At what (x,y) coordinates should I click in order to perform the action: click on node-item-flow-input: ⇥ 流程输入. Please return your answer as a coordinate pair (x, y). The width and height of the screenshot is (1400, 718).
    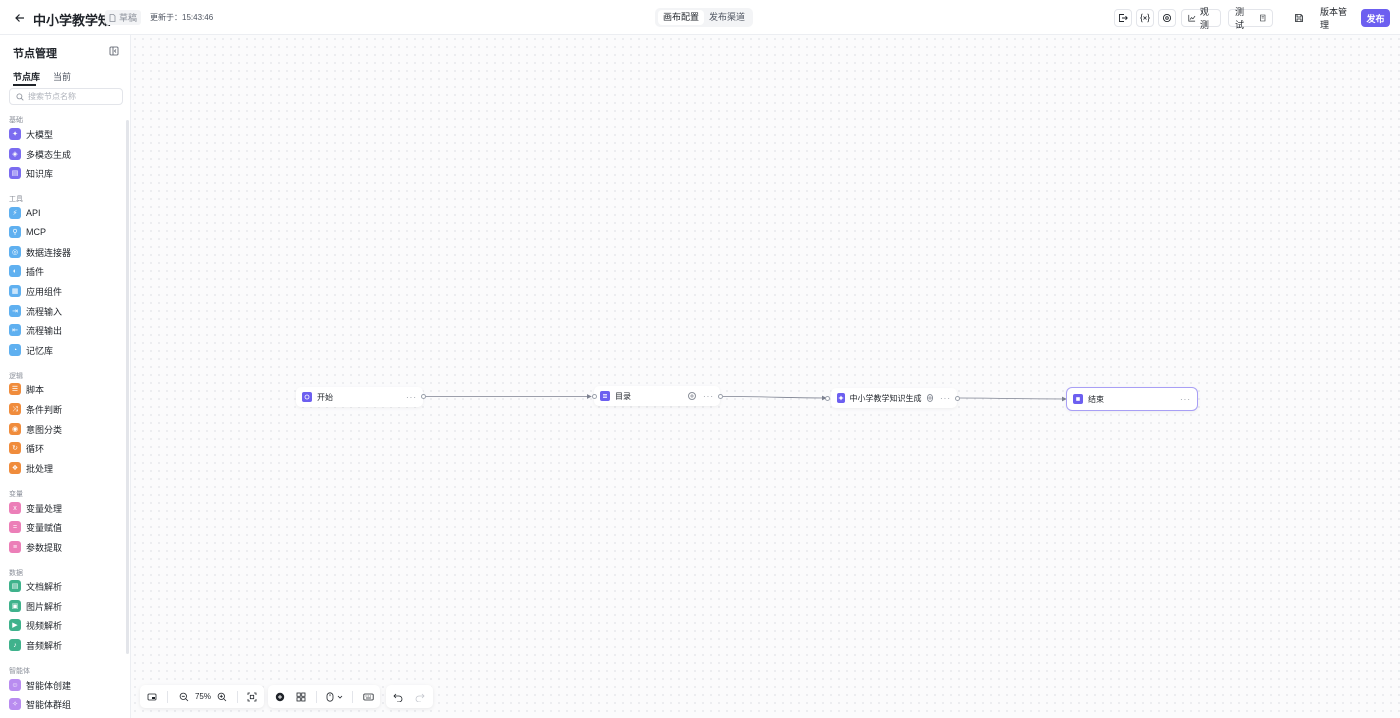
    Looking at the image, I should click on (65, 311).